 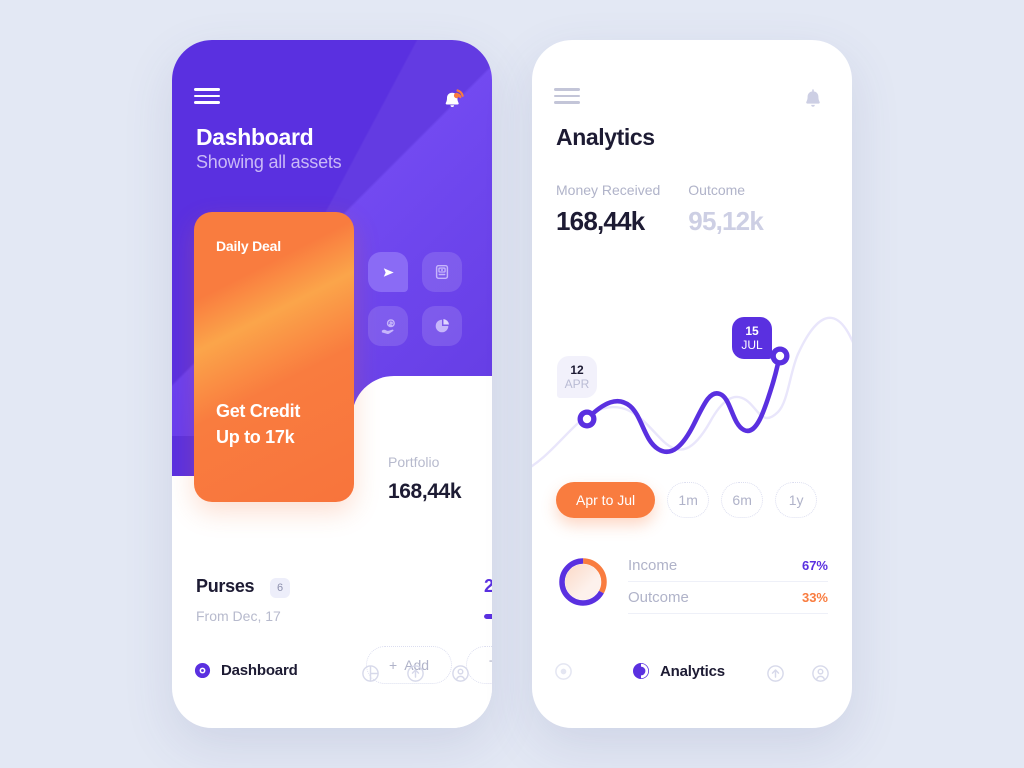 What do you see at coordinates (728, 565) in the screenshot?
I see `legend-row-income: Income 67%` at bounding box center [728, 565].